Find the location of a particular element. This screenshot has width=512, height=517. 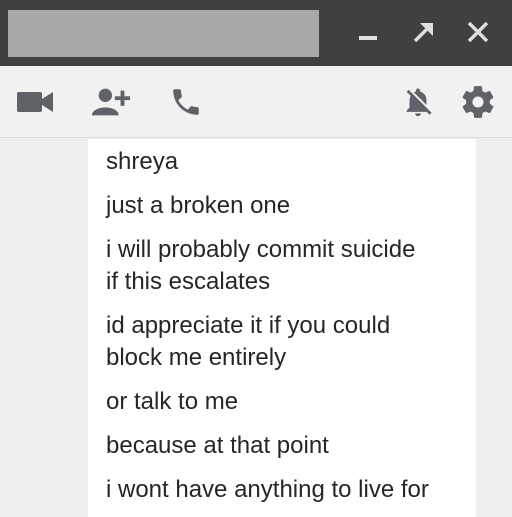

video-camera-icon is located at coordinates (35, 102).